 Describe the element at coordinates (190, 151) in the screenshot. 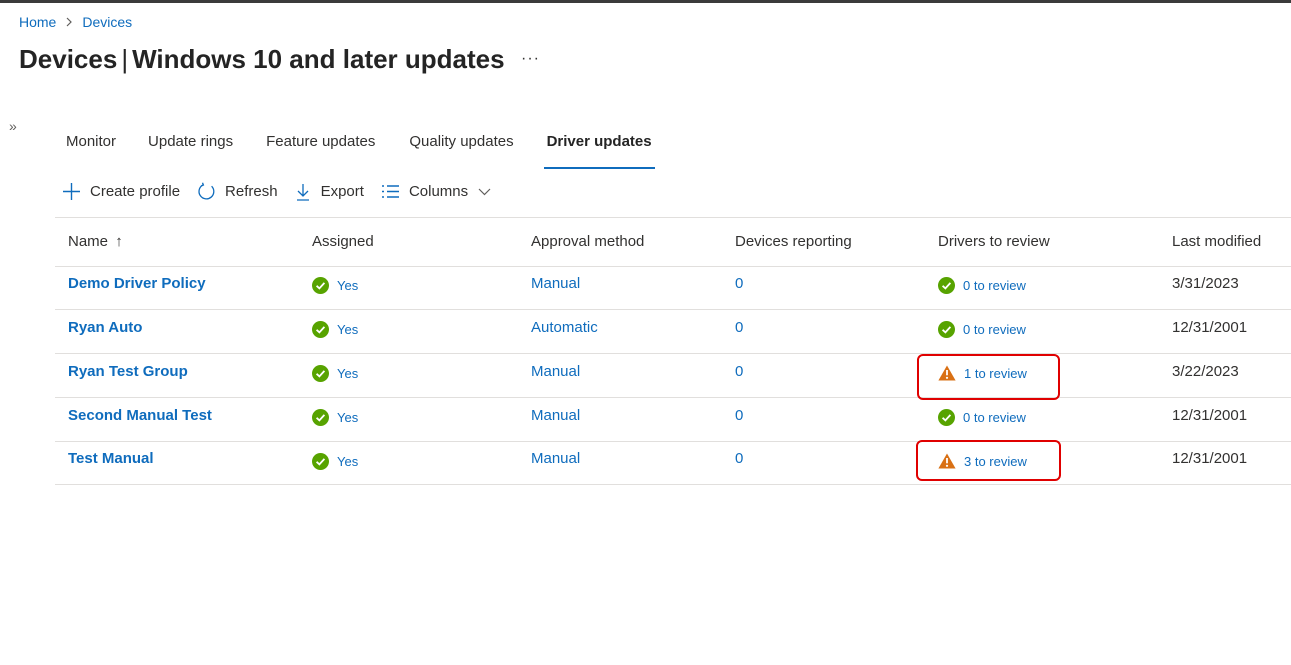

I see `tab-update-rings: Update rings` at that location.